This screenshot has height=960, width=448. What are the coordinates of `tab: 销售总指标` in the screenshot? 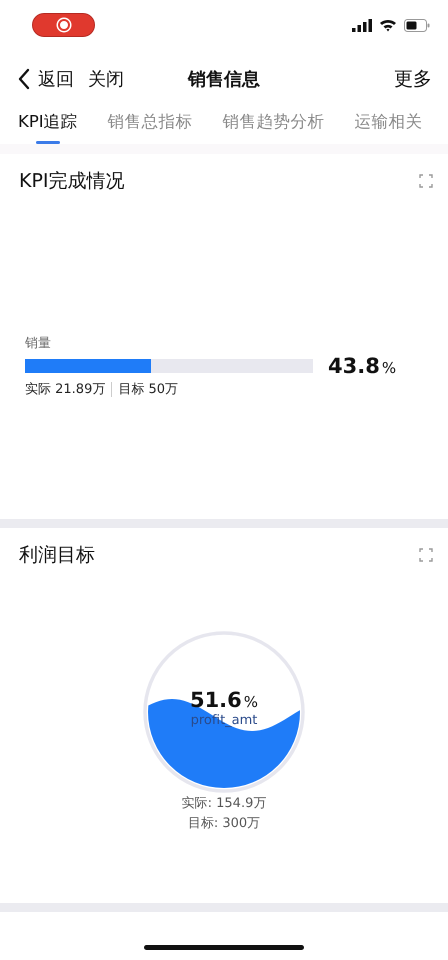 It's located at (150, 126).